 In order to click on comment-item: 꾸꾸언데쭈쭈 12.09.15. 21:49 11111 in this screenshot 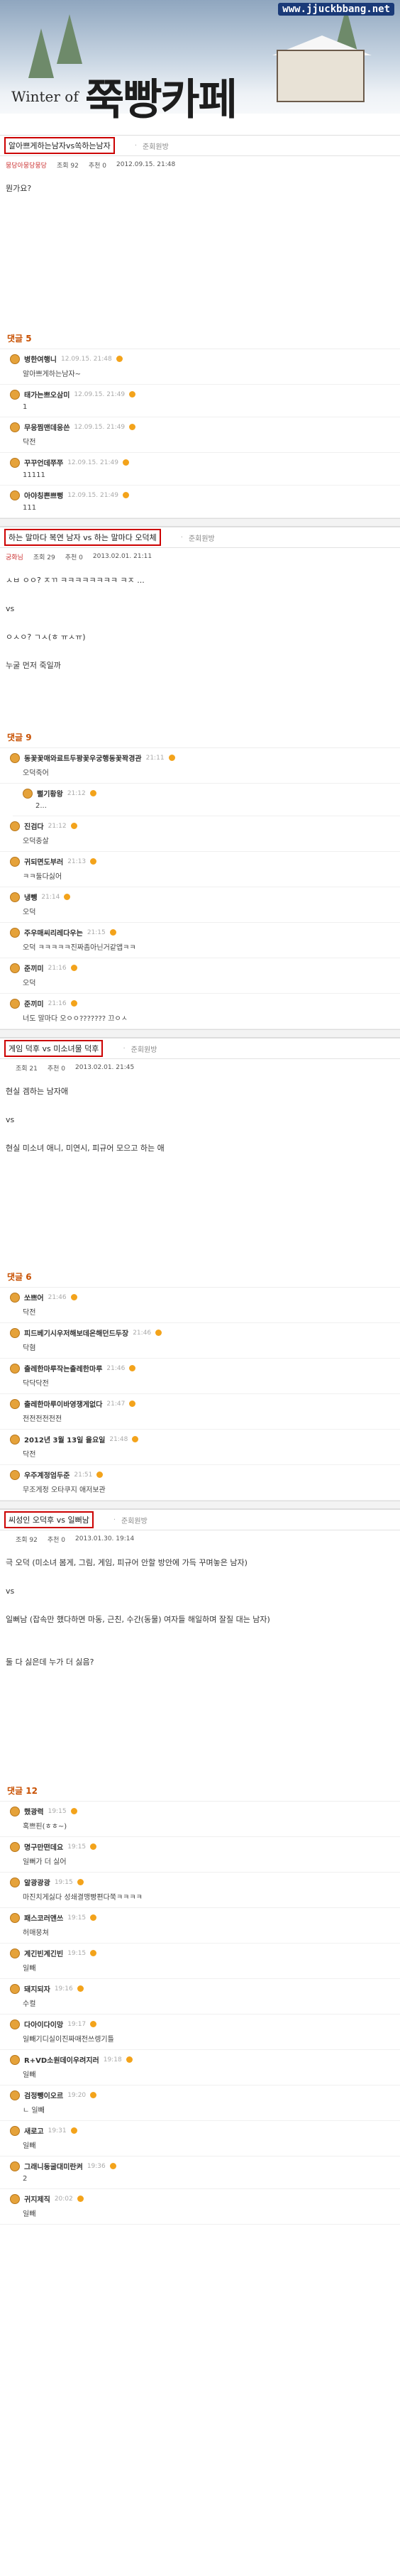, I will do `click(200, 469)`.